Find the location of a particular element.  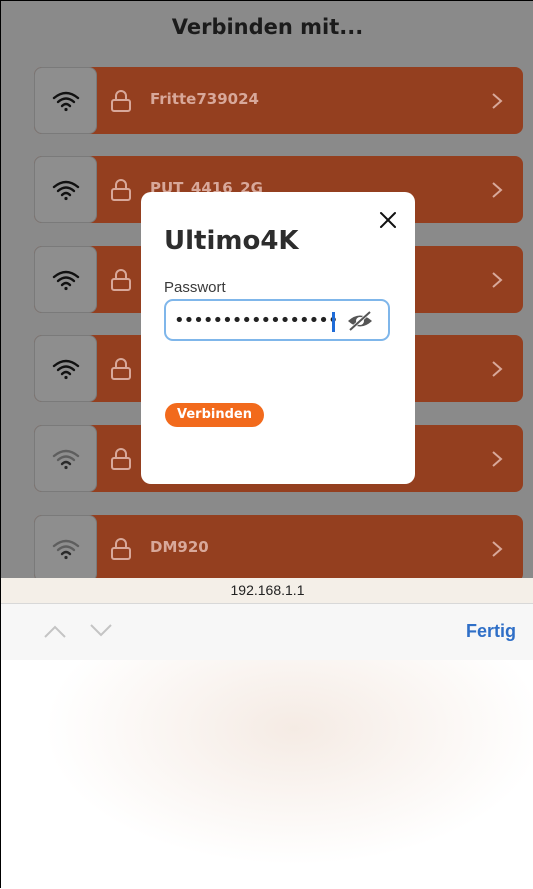

network-name: Fritte739024 is located at coordinates (204, 99).